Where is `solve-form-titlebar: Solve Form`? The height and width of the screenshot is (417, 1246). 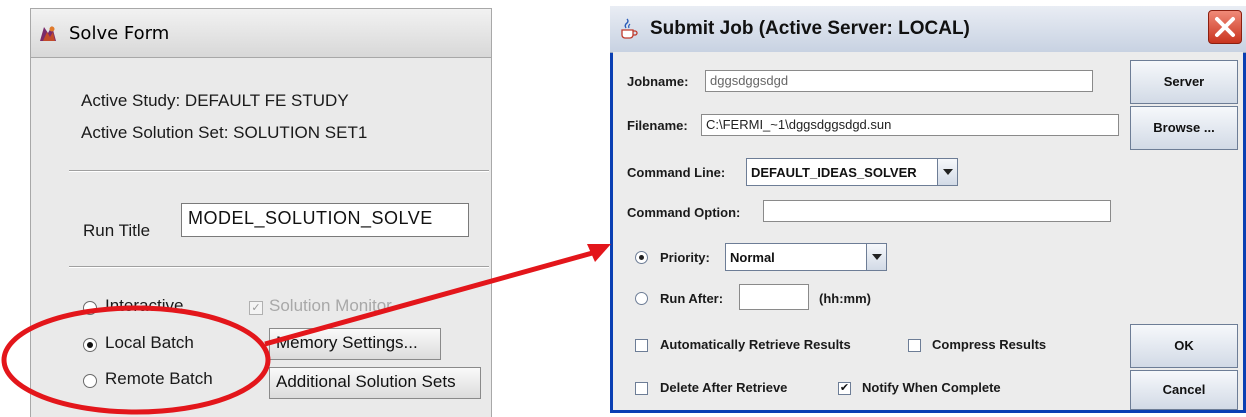
solve-form-titlebar: Solve Form is located at coordinates (261, 33).